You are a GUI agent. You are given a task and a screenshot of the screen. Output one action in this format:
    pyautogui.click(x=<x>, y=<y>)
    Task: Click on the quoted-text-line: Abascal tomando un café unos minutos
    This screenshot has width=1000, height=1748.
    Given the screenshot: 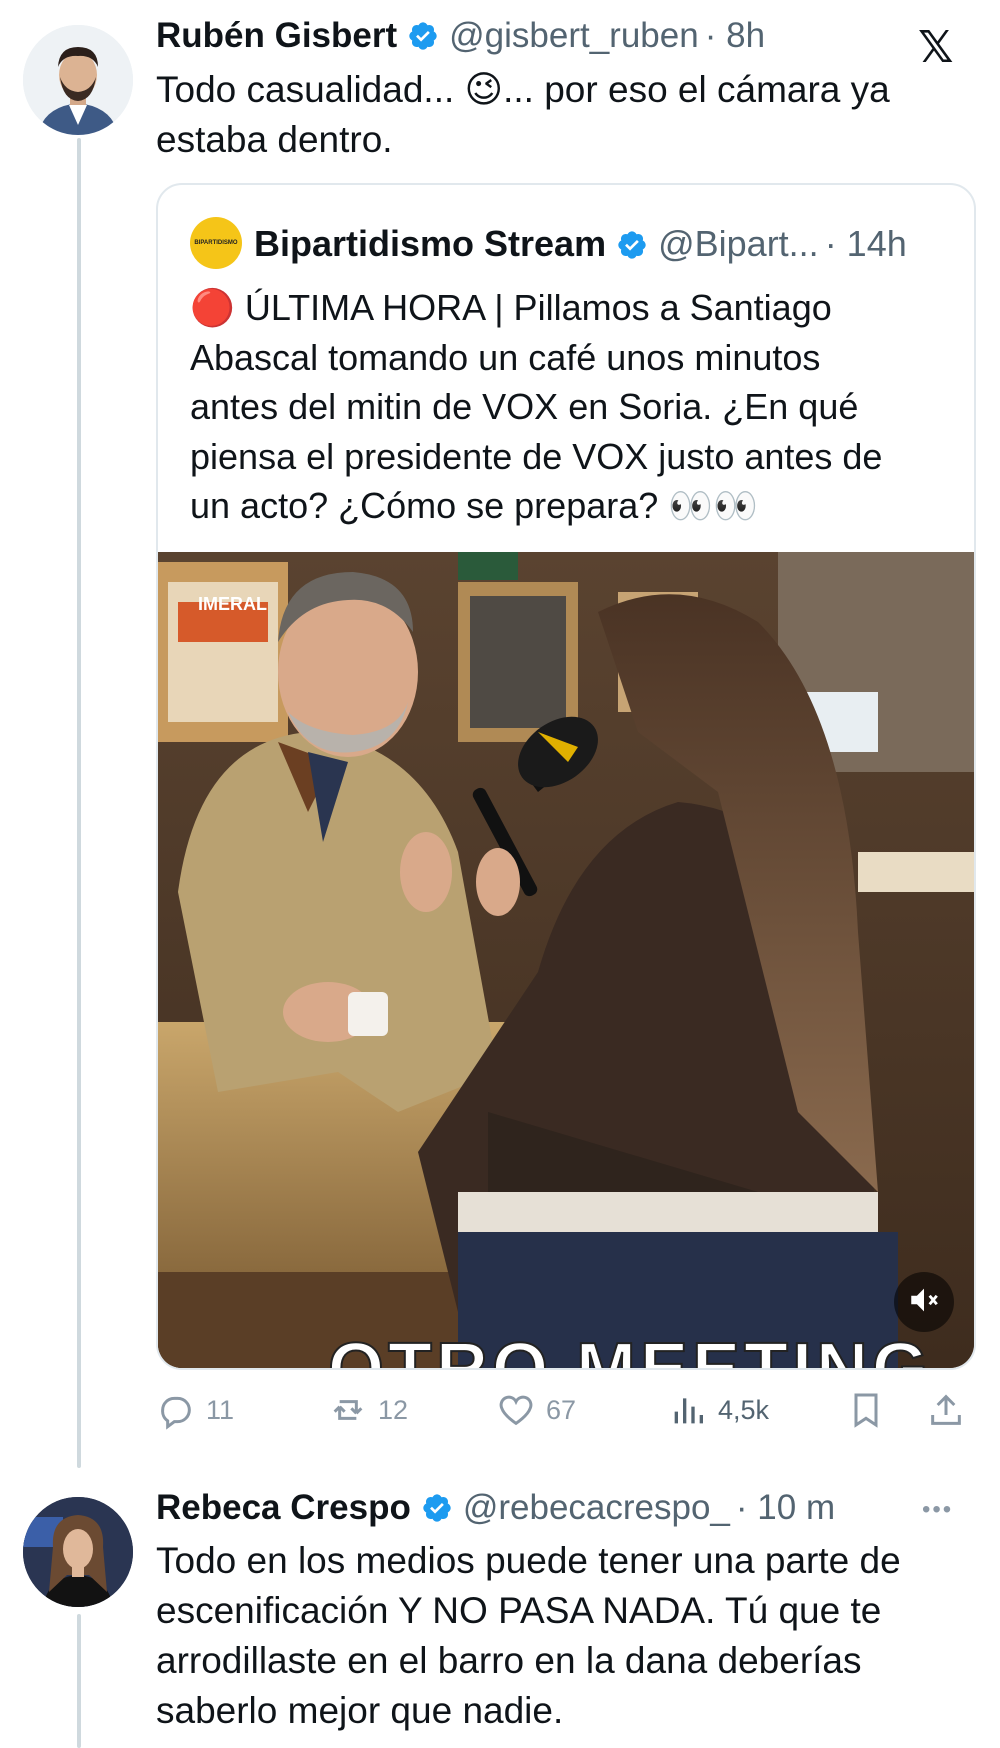 What is the action you would take?
    pyautogui.click(x=505, y=357)
    